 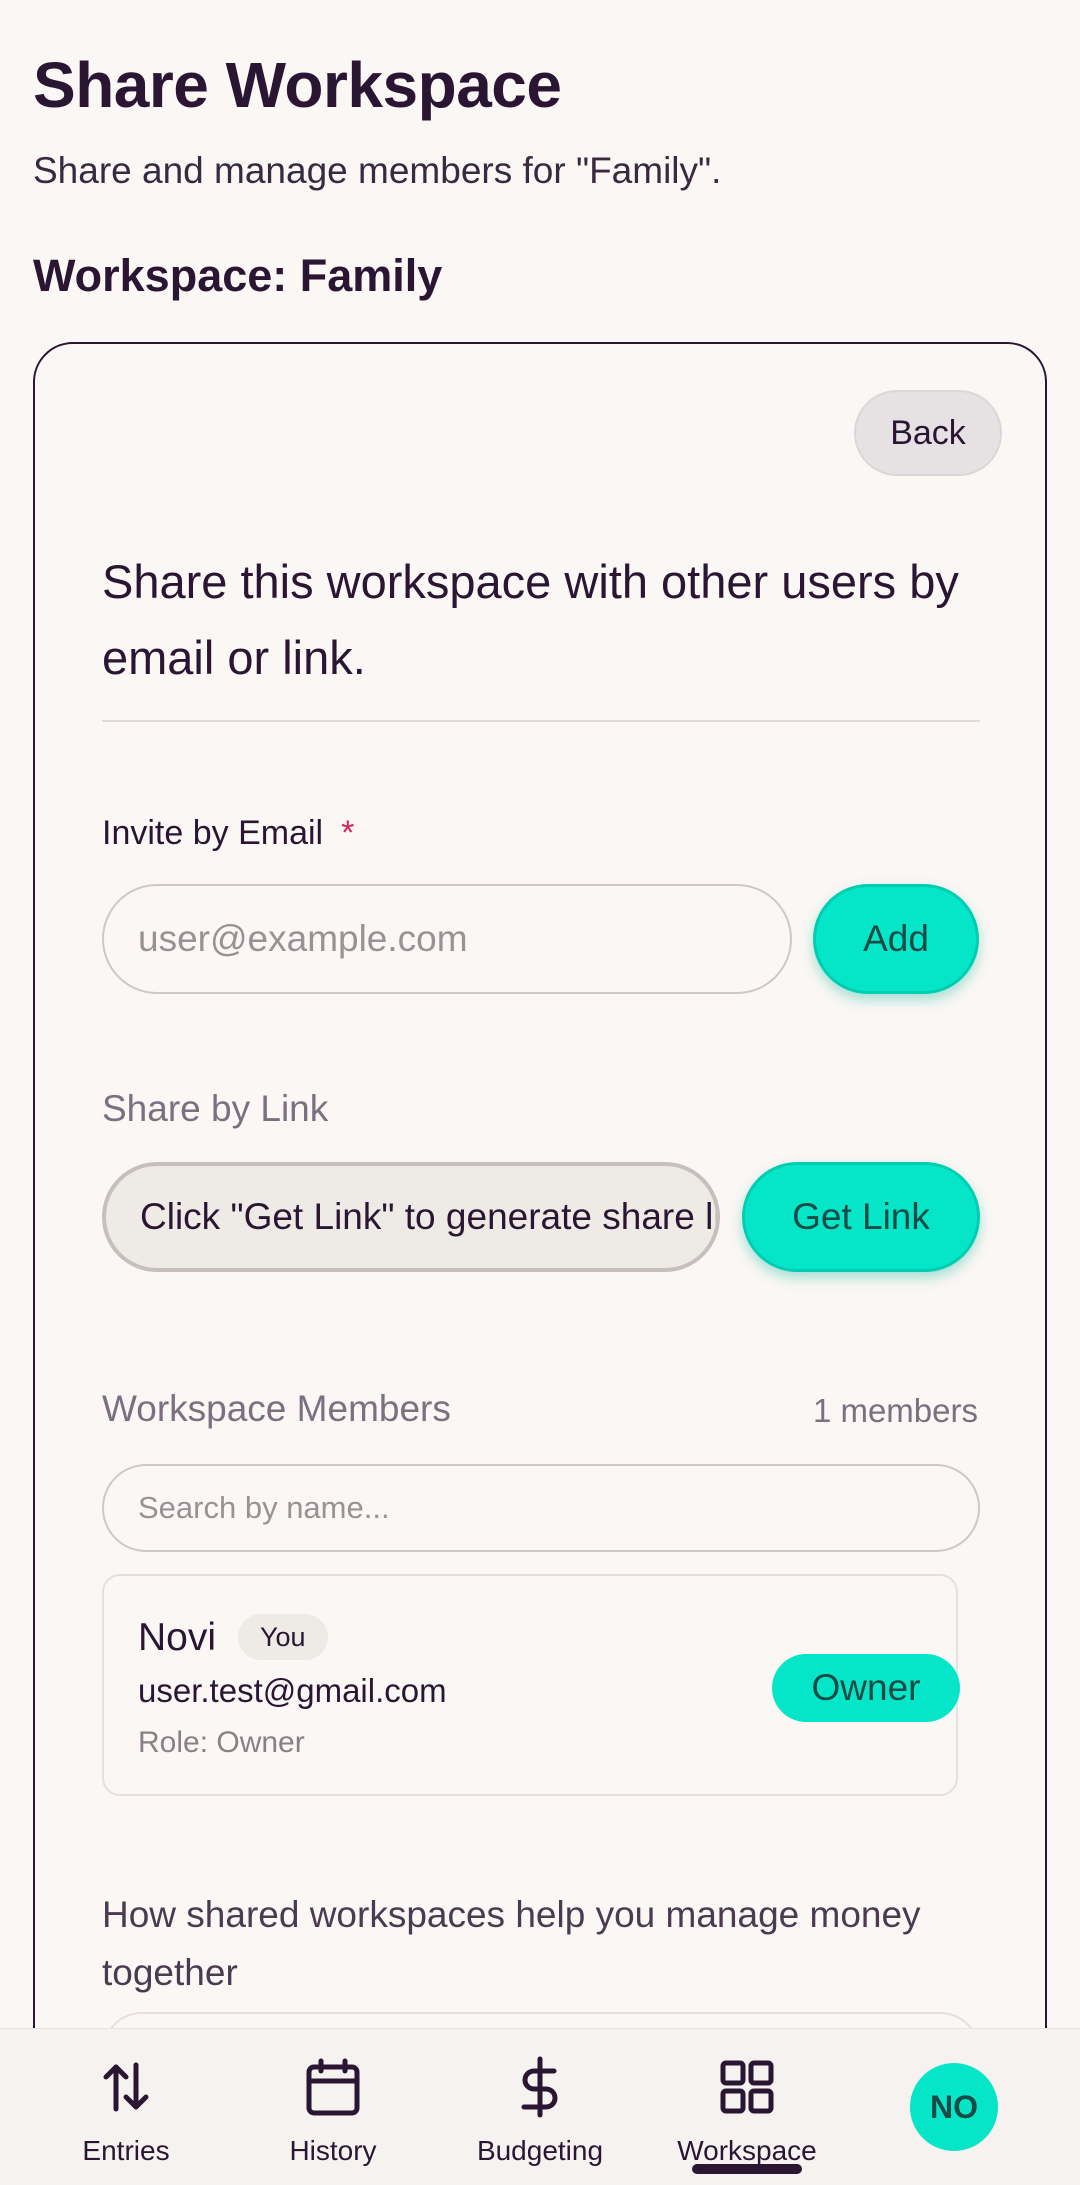 I want to click on required-mark: *, so click(x=348, y=833).